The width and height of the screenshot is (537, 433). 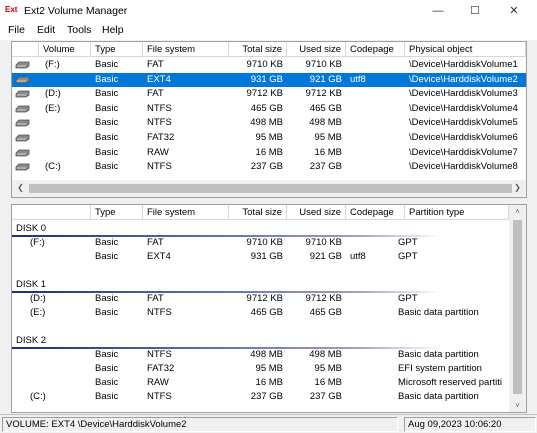 I want to click on title-bar: Ext Ext2 Volume Manager — ☐ ✕, so click(x=268, y=11).